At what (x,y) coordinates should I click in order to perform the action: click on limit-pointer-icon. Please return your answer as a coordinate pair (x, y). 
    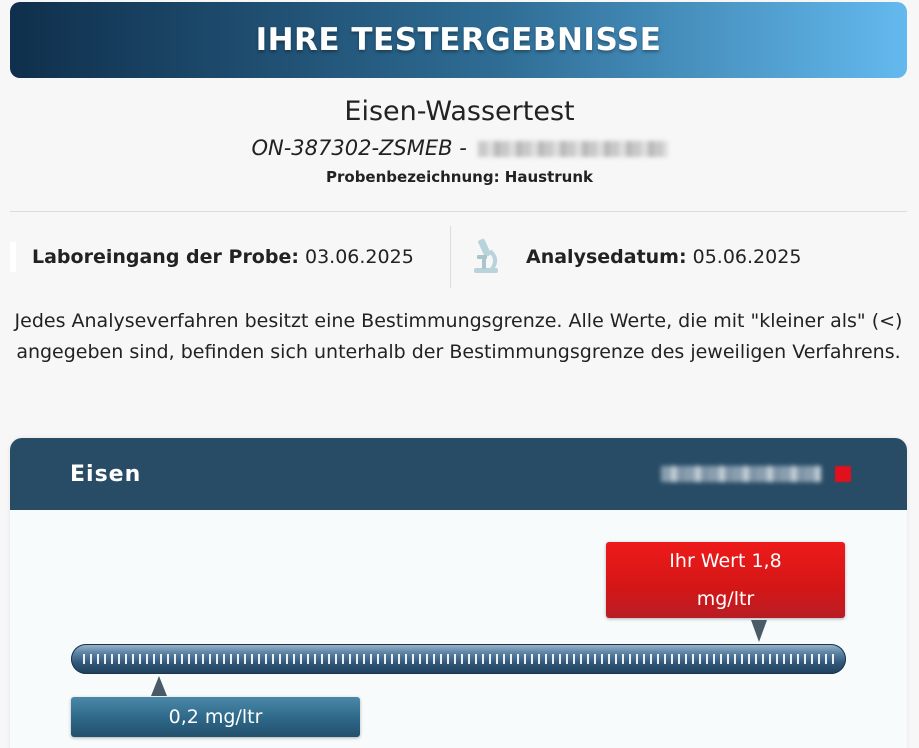
    Looking at the image, I should click on (159, 686).